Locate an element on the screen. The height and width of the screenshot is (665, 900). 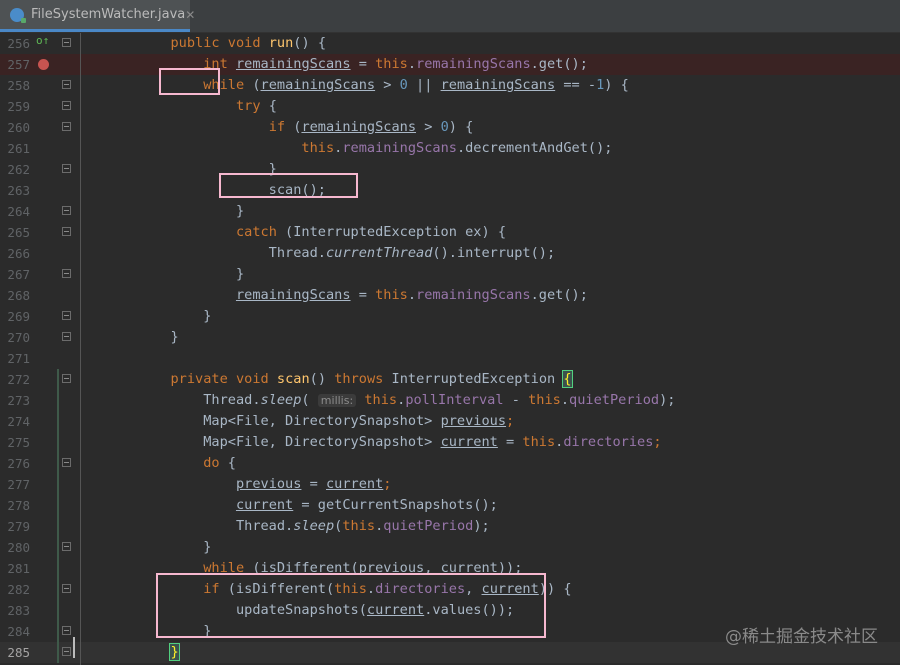
text-caret is located at coordinates (74, 647).